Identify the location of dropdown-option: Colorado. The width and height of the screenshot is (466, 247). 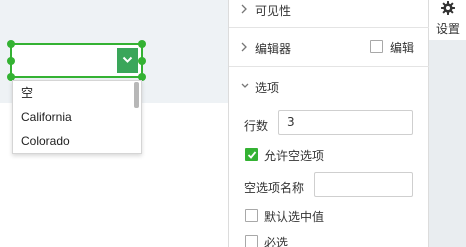
(77, 141).